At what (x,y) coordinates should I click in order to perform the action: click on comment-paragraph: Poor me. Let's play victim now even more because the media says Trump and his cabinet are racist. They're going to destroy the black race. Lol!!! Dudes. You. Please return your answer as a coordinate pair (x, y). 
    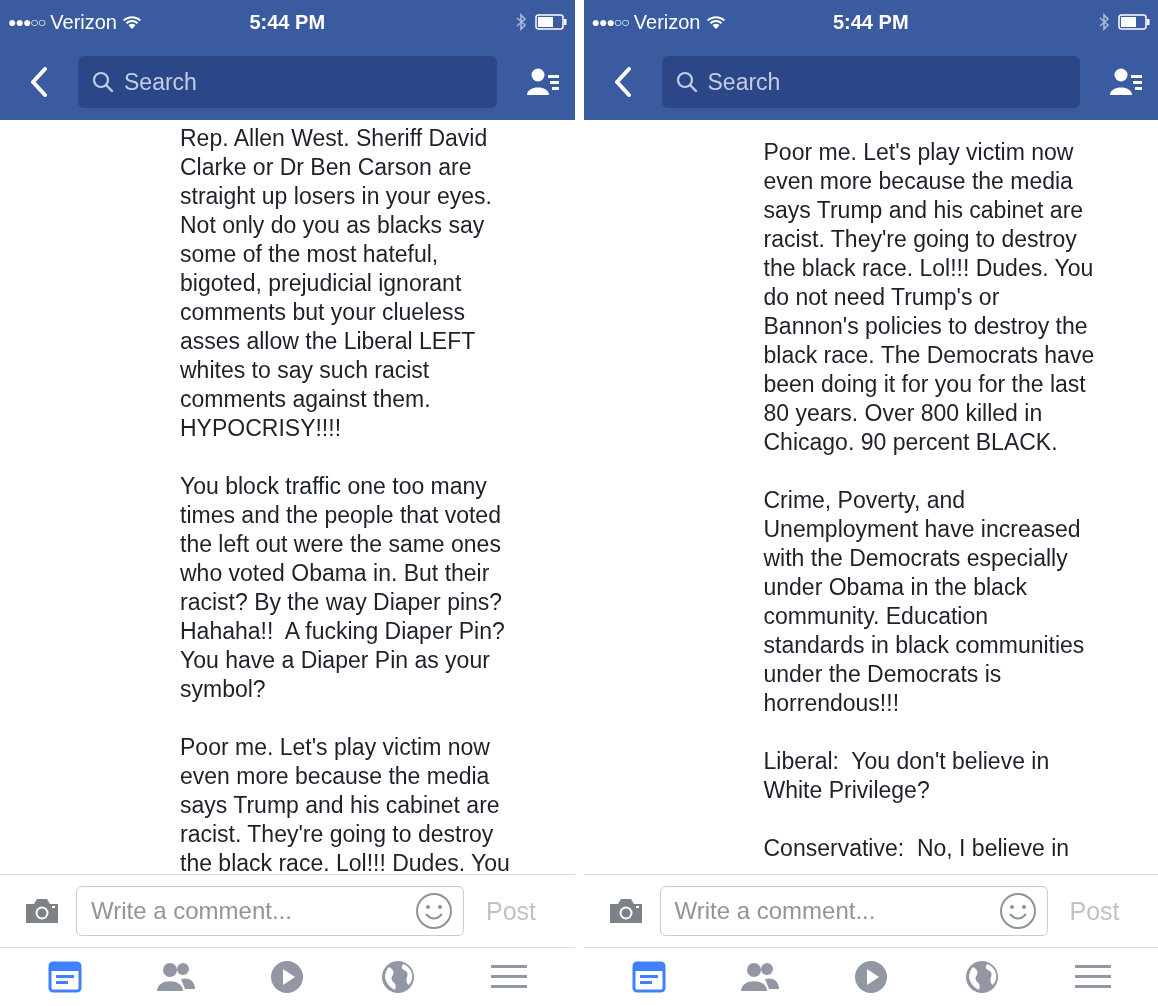
    Looking at the image, I should click on (345, 803).